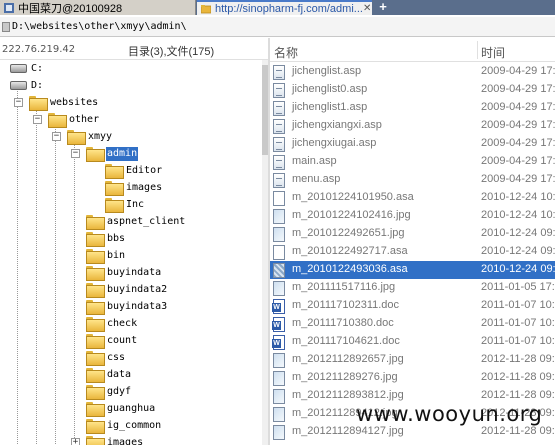  What do you see at coordinates (412, 306) in the screenshot?
I see `file-row: m_201117102311.doc 2011-01-07 10:` at bounding box center [412, 306].